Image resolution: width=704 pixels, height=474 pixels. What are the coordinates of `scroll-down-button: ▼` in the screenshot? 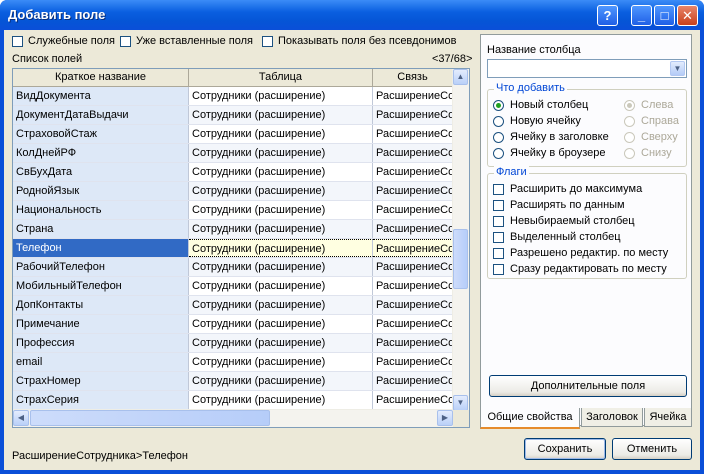 It's located at (460, 403).